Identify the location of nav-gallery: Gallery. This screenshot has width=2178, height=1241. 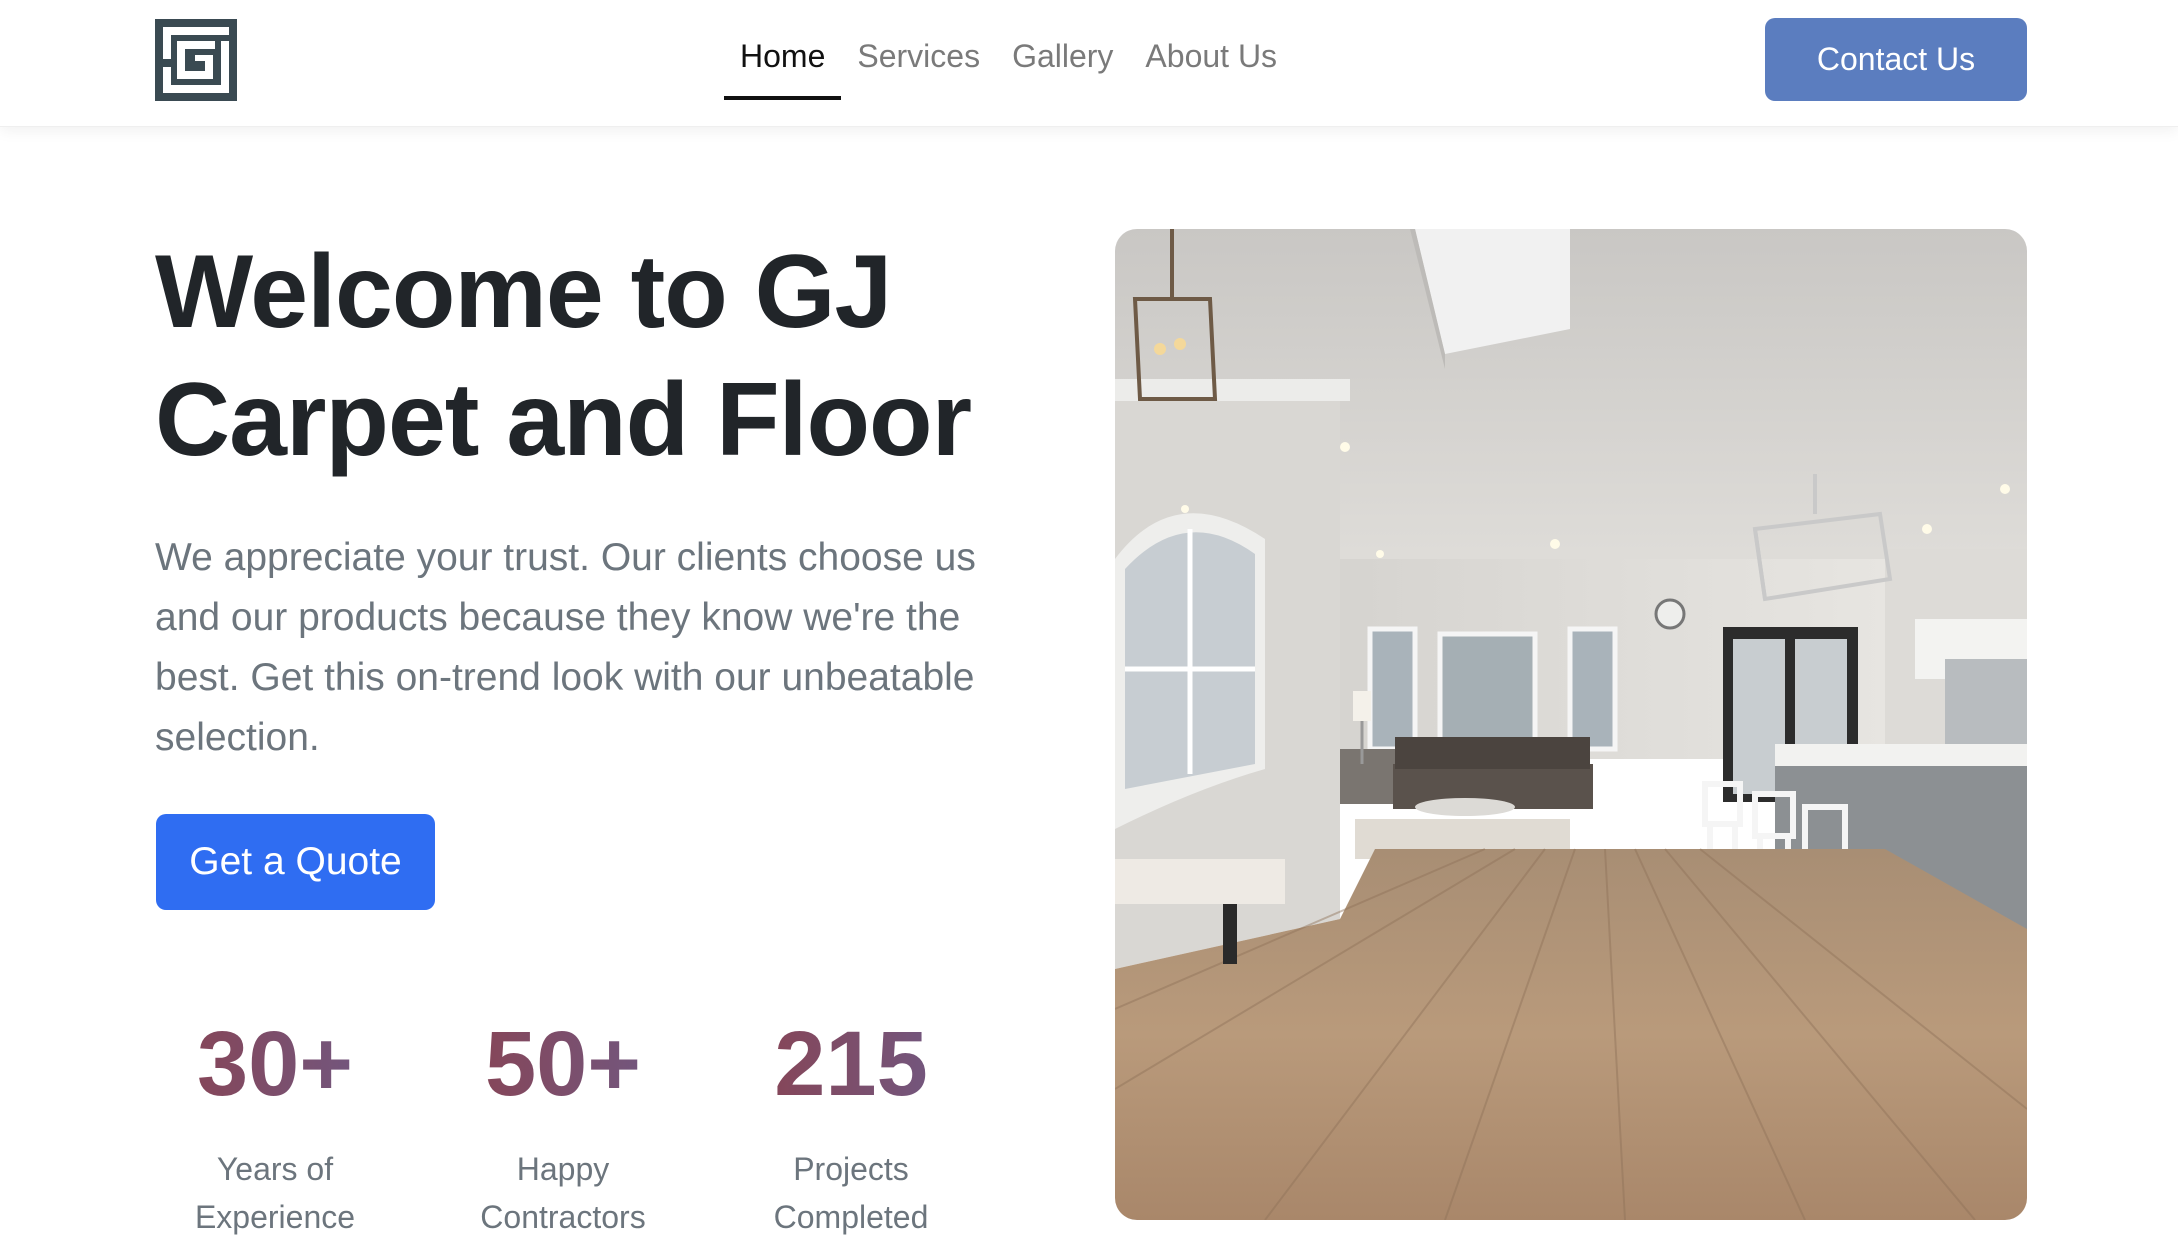
(1062, 65).